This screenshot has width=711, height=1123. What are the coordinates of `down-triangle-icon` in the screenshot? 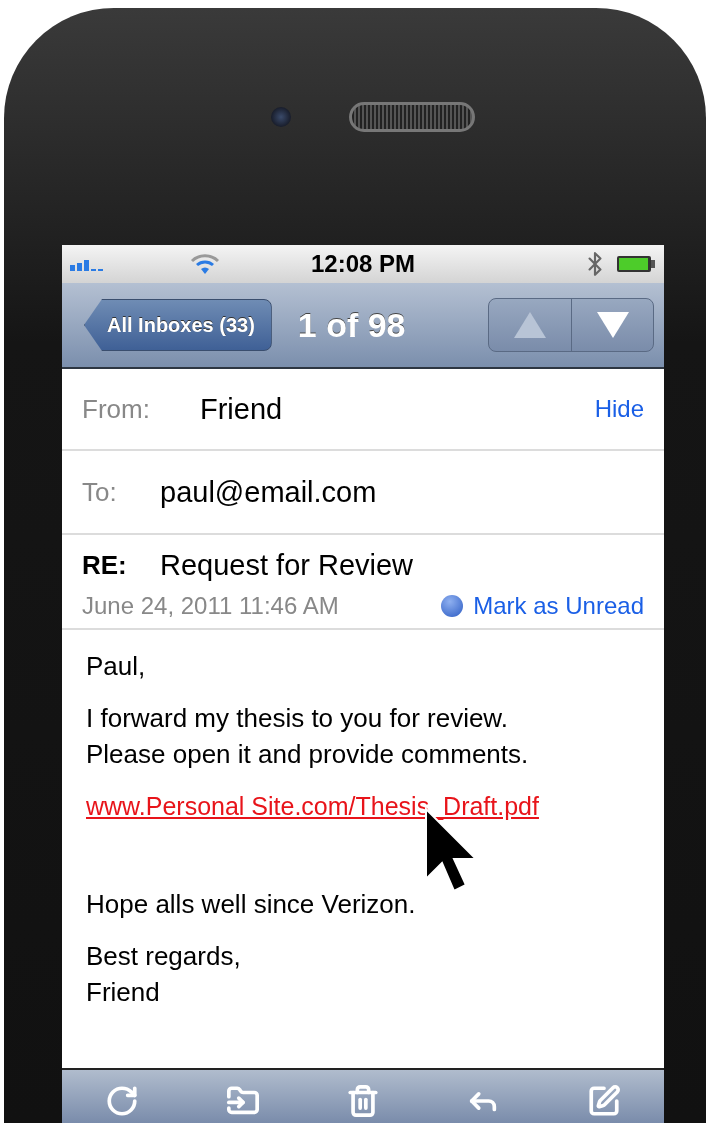 It's located at (612, 325).